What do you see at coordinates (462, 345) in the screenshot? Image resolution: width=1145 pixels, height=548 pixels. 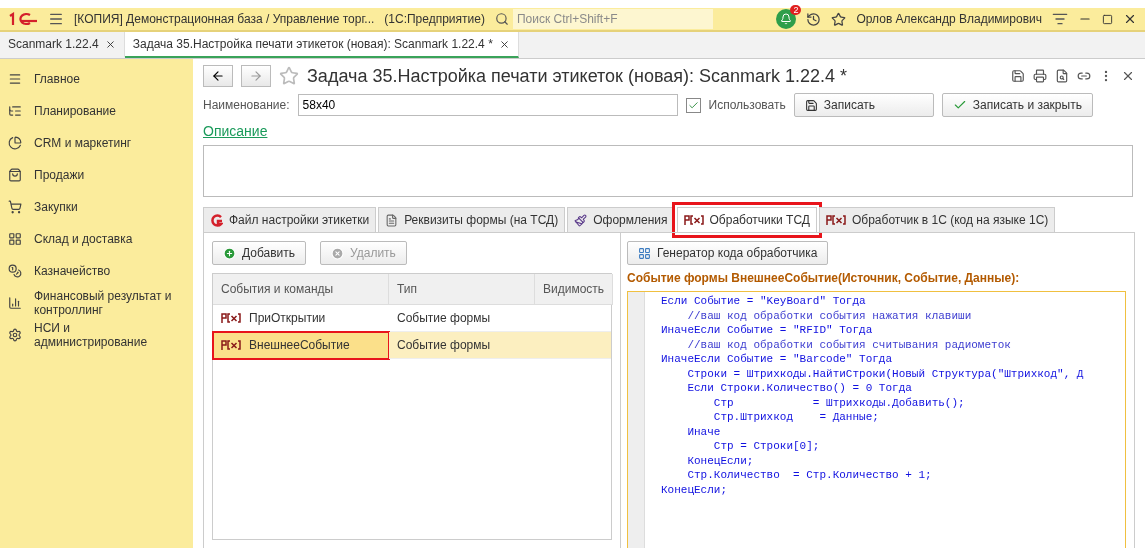 I see `table-cell: Событие формы` at bounding box center [462, 345].